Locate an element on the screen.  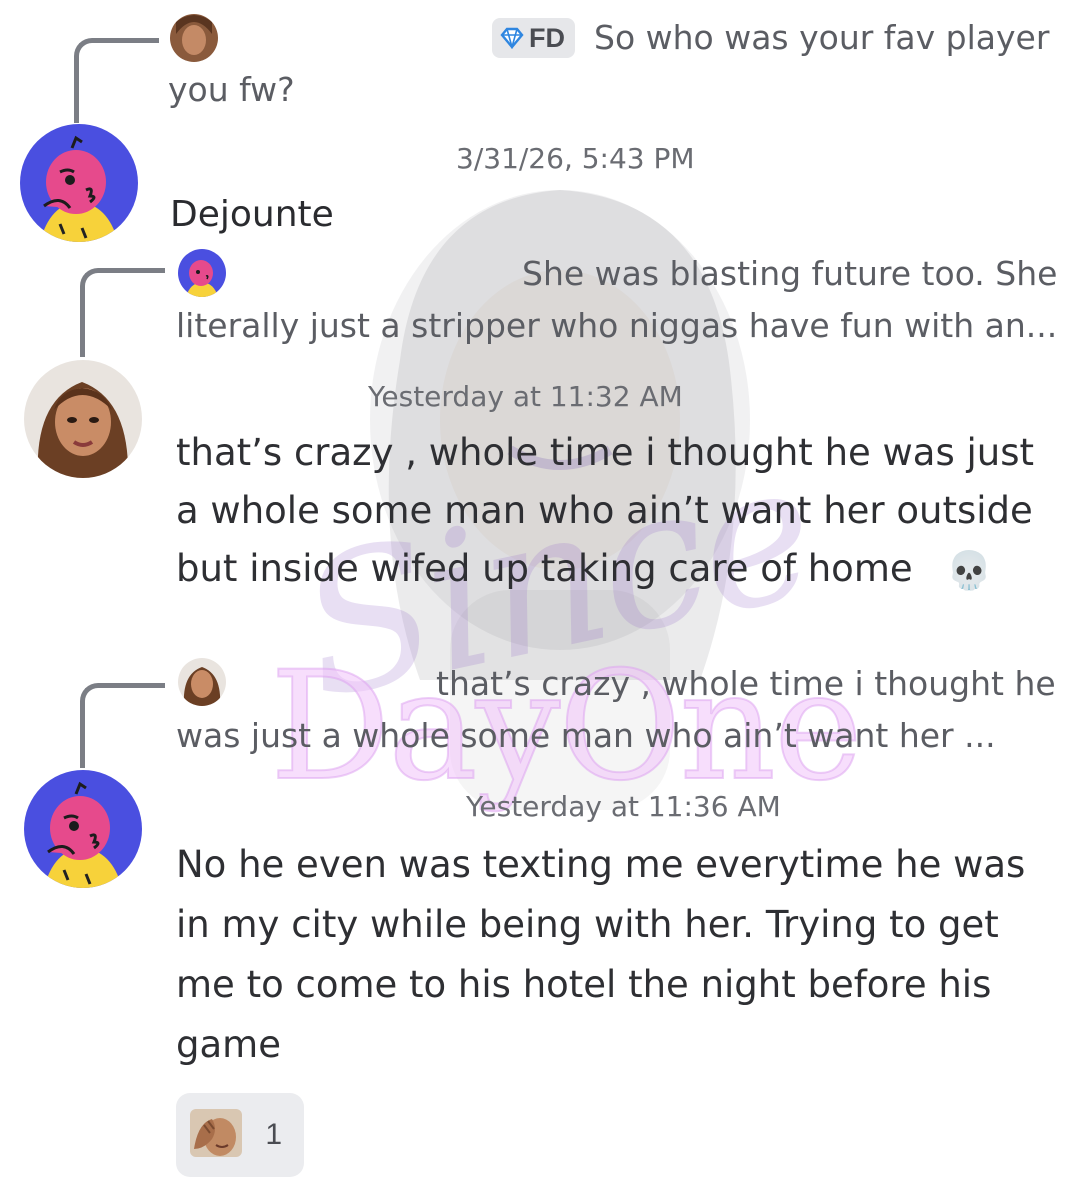
reply-preview-text: you fw? is located at coordinates (231, 89).